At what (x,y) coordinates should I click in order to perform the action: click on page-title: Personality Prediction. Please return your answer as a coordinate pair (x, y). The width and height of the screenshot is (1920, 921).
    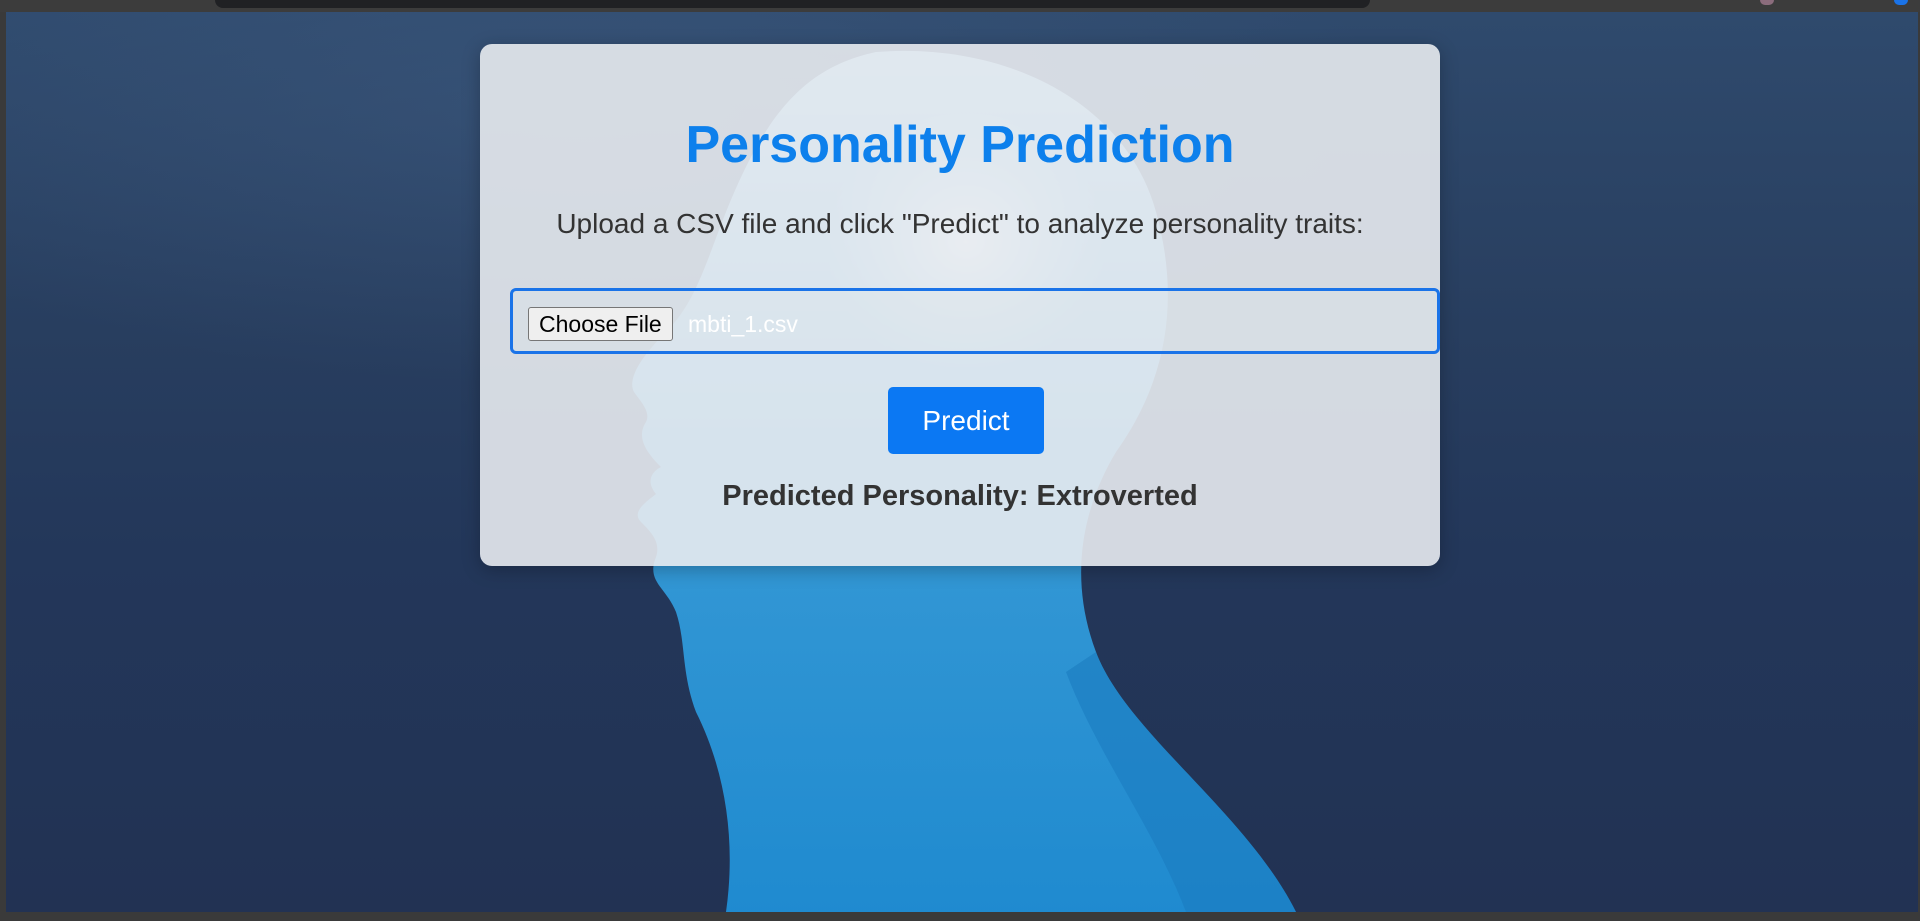
    Looking at the image, I should click on (960, 145).